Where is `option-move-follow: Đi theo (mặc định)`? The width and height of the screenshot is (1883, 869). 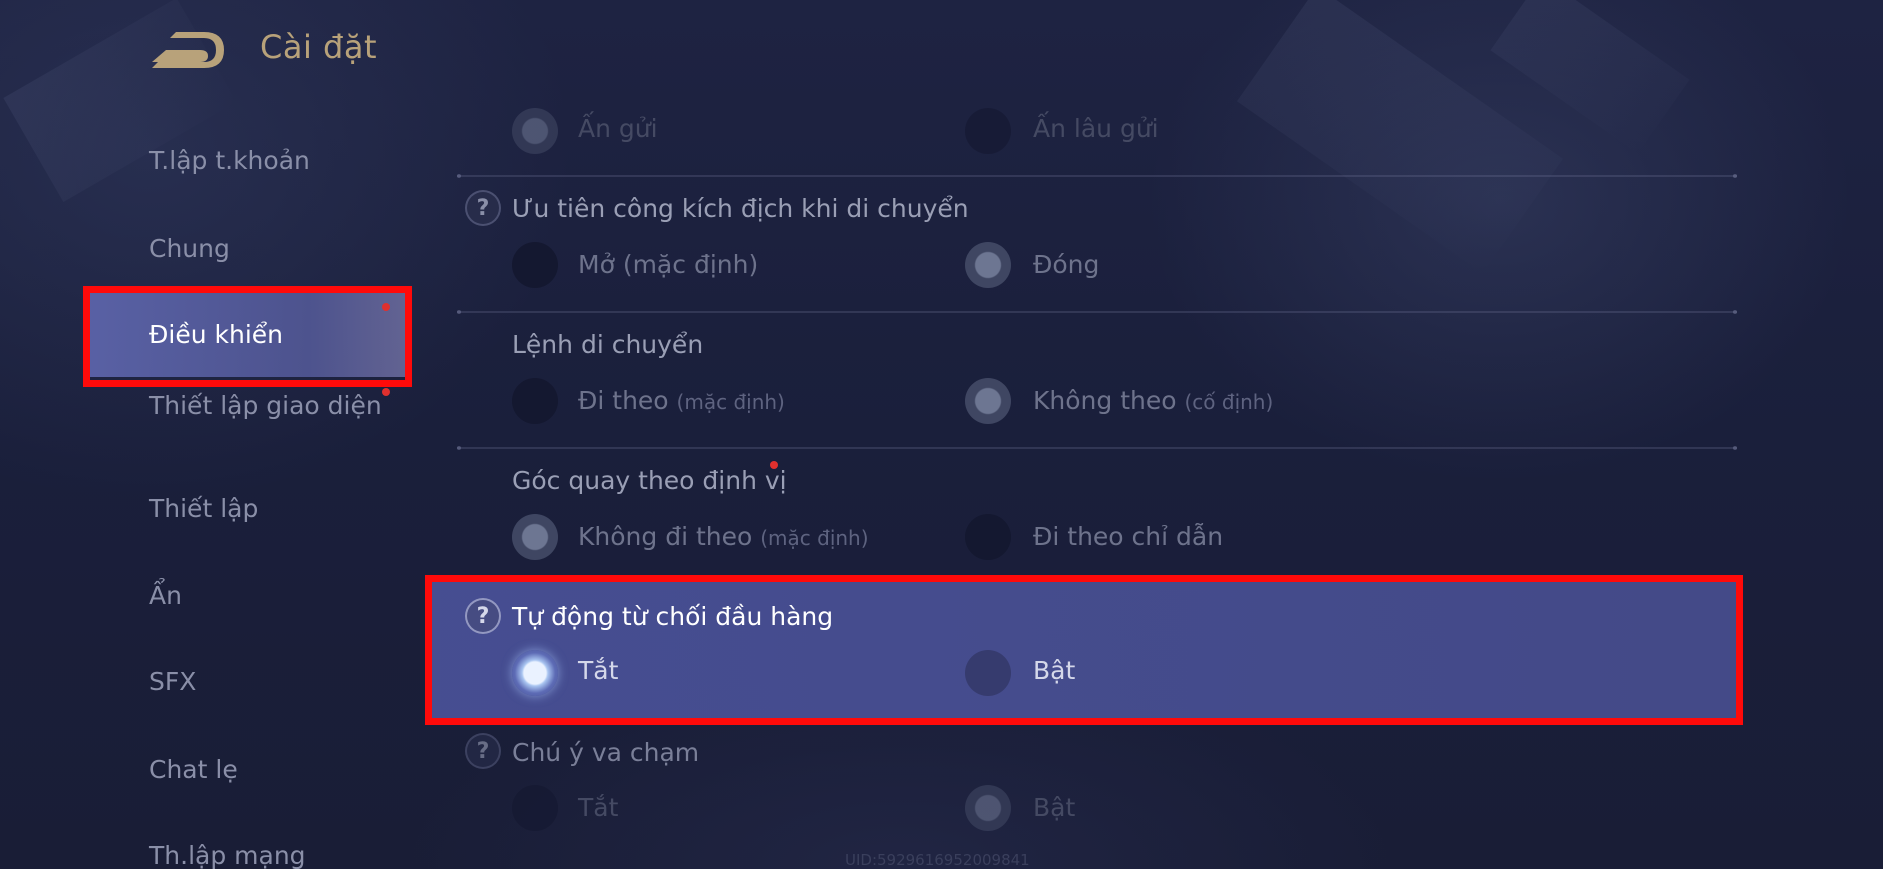
option-move-follow: Đi theo (mặc định) is located at coordinates (681, 400).